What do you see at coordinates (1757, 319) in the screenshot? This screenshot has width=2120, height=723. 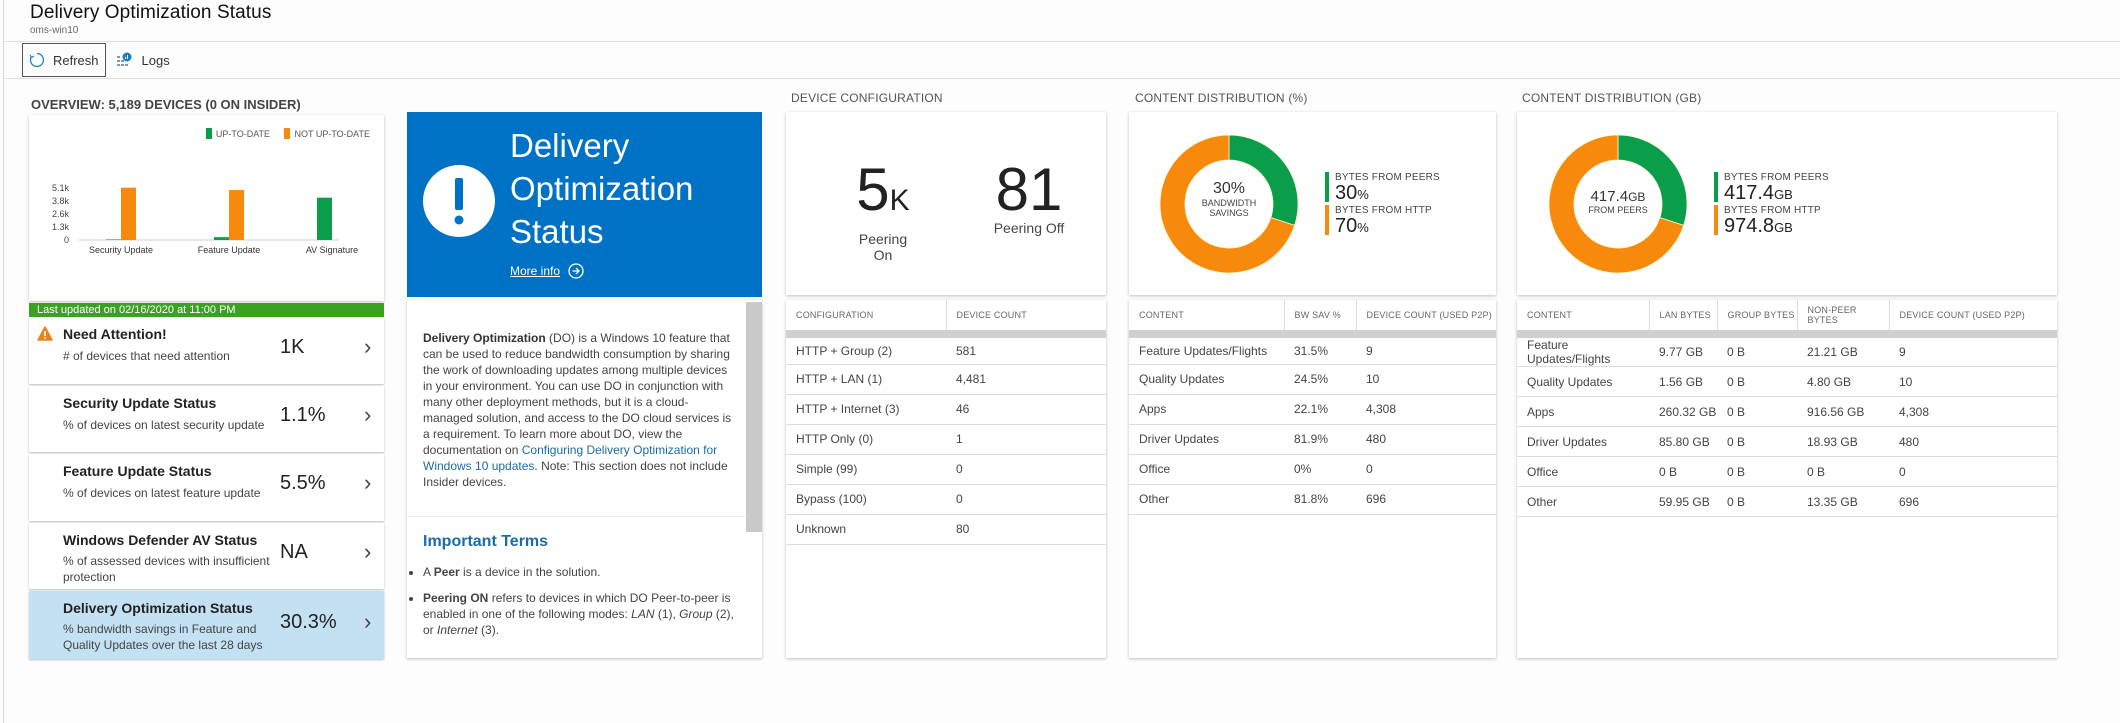 I see `column-header: GROUP BYTES` at bounding box center [1757, 319].